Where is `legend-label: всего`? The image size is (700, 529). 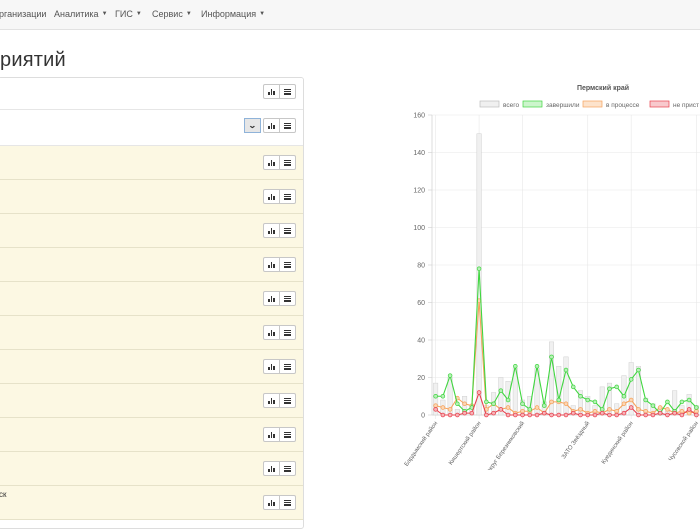 legend-label: всего is located at coordinates (511, 105).